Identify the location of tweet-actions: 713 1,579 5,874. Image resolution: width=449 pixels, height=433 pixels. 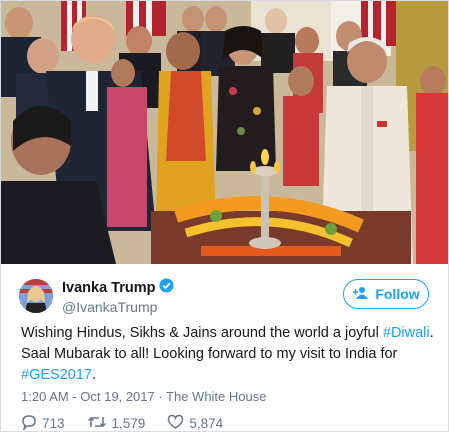
(122, 423).